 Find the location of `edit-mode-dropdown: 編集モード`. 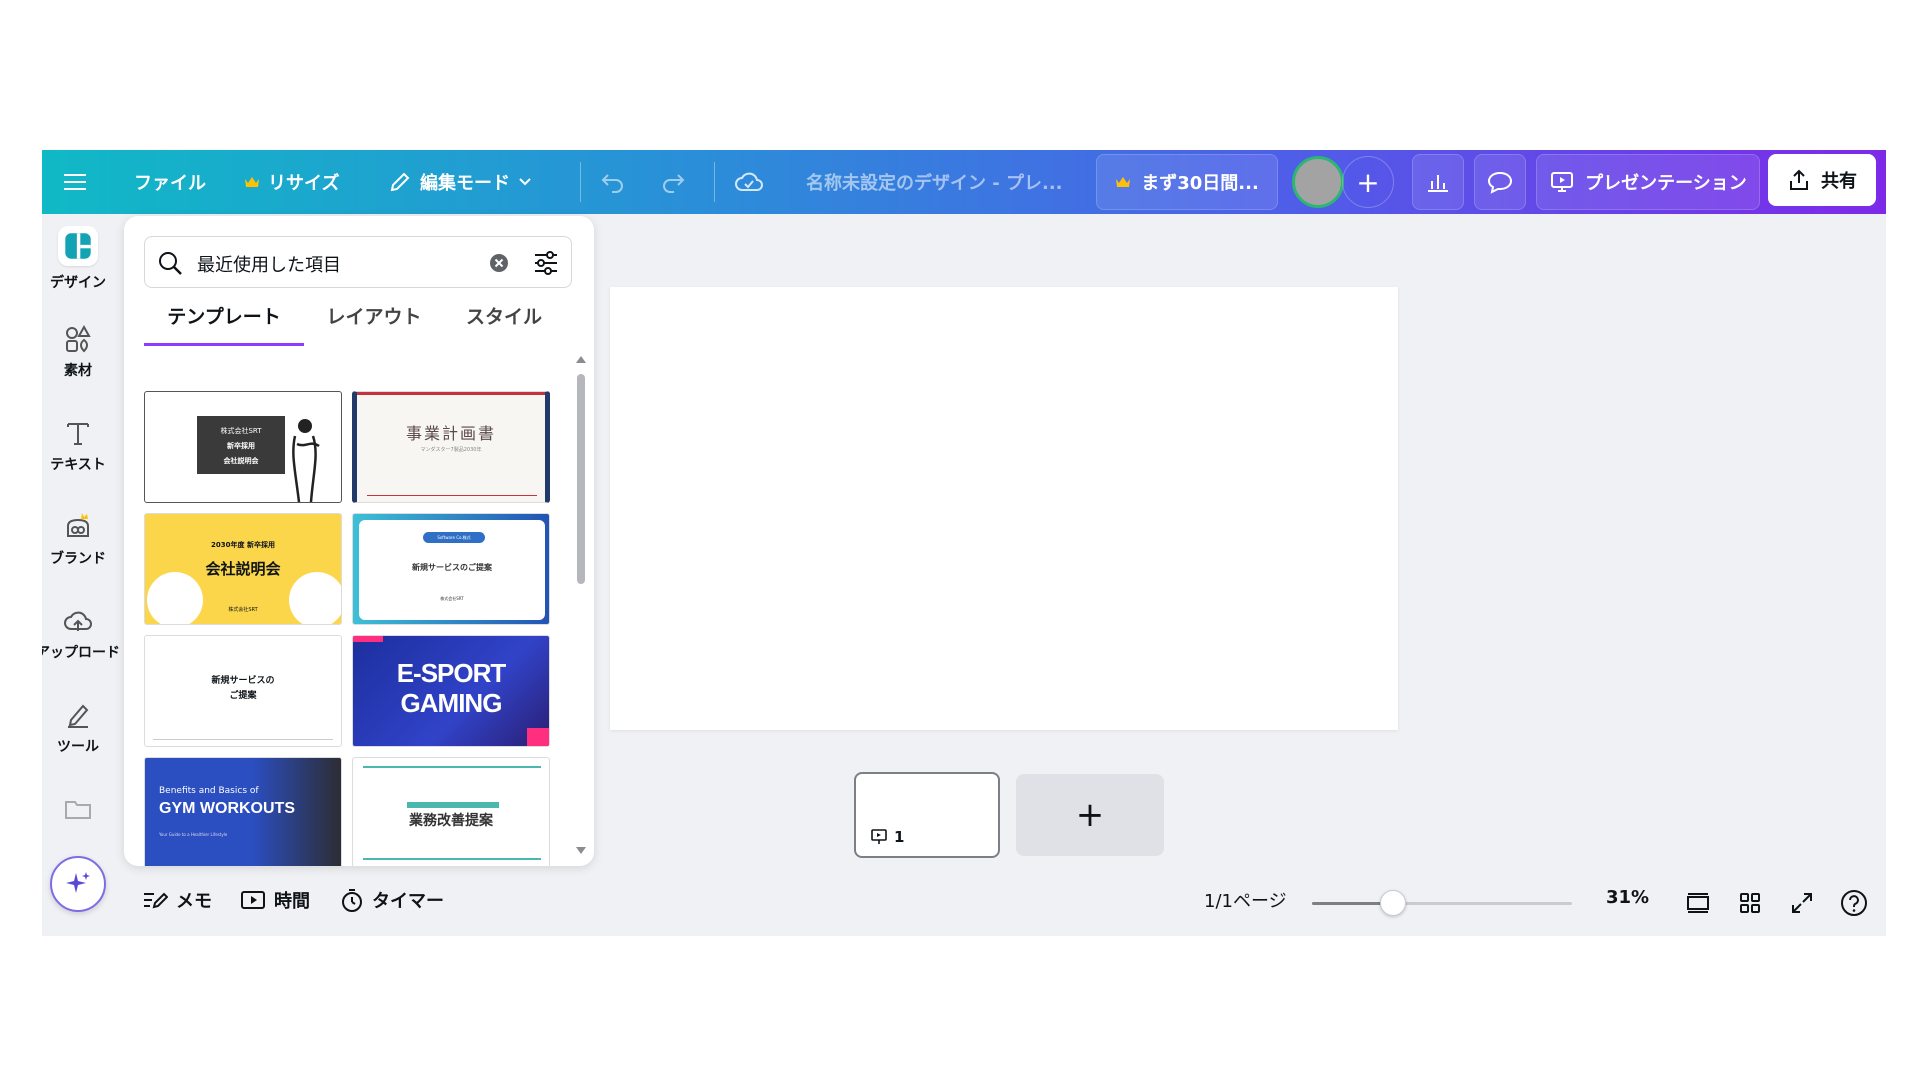

edit-mode-dropdown: 編集モード is located at coordinates (460, 182).